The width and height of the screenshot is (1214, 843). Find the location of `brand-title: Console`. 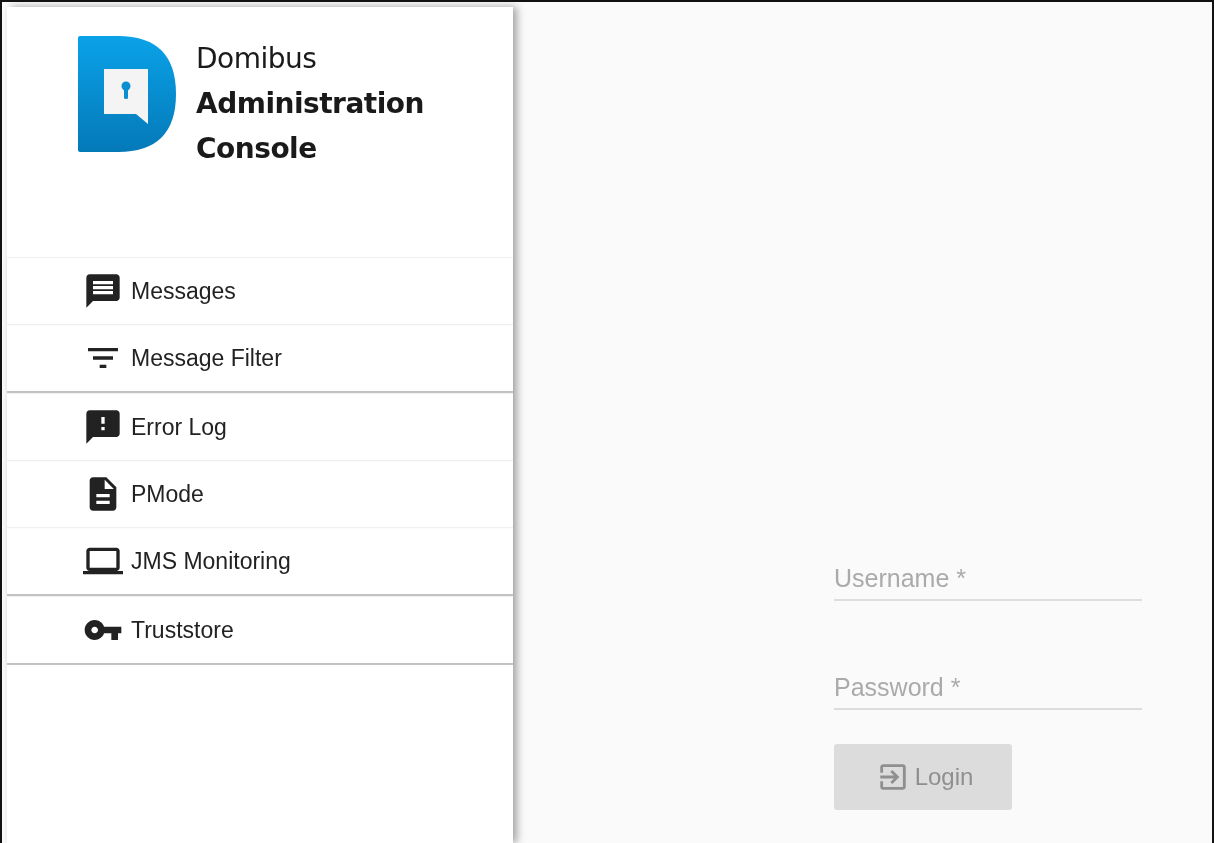

brand-title: Console is located at coordinates (257, 149).